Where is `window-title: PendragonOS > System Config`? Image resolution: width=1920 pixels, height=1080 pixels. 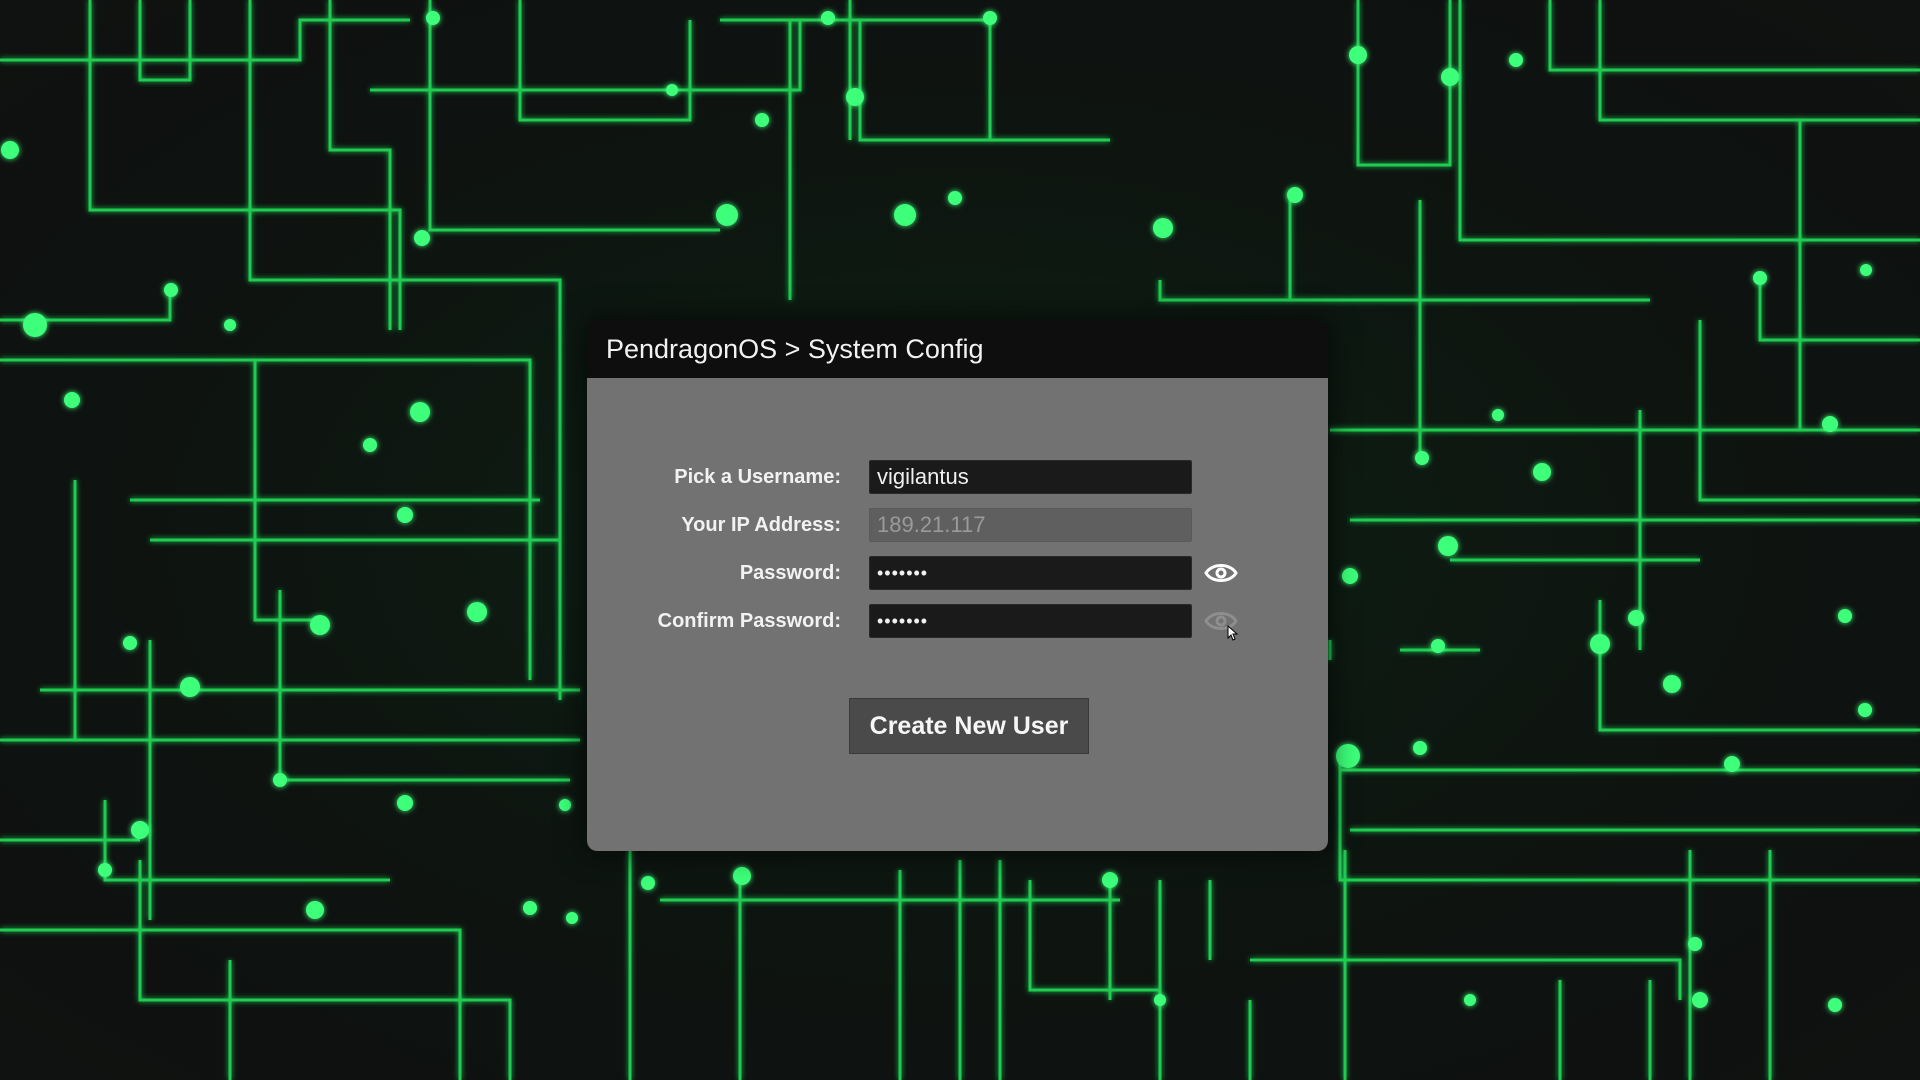
window-title: PendragonOS > System Config is located at coordinates (957, 349).